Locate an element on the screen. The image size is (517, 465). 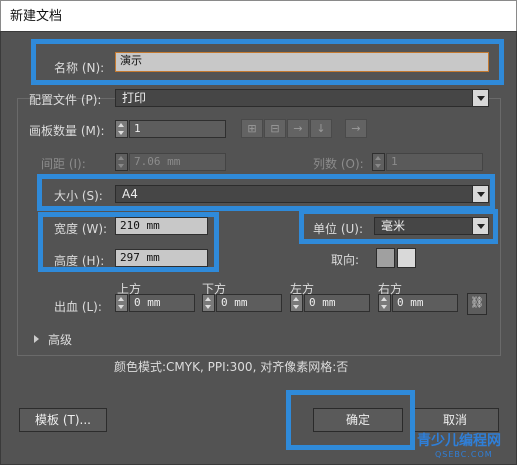
size-highlight-box is located at coordinates (266, 192).